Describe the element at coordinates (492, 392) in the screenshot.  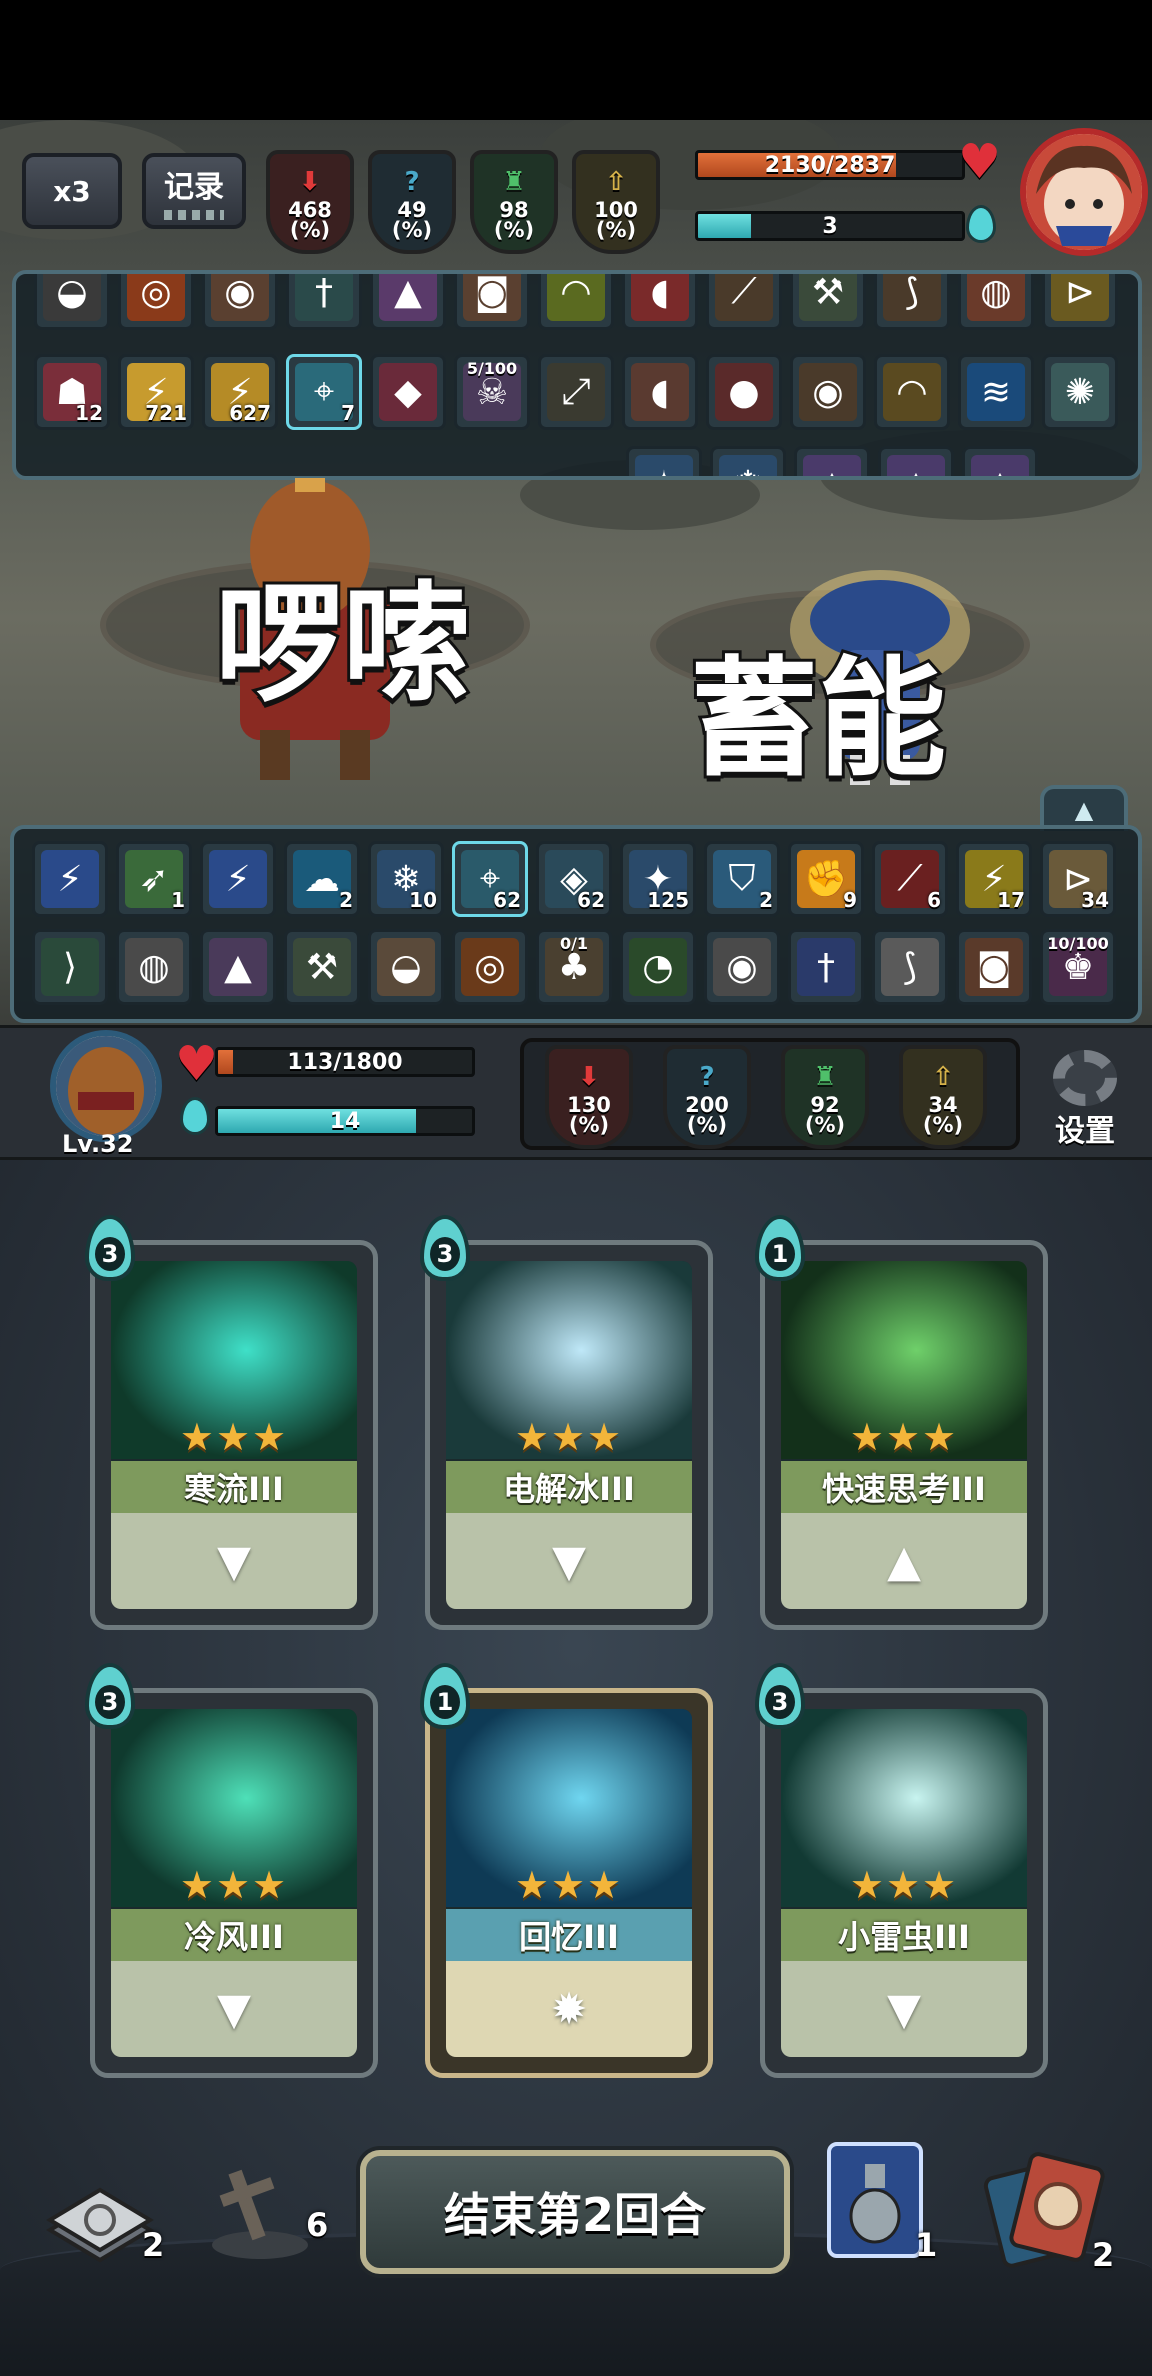
I see `enemy-slot: ☠ 5/100` at that location.